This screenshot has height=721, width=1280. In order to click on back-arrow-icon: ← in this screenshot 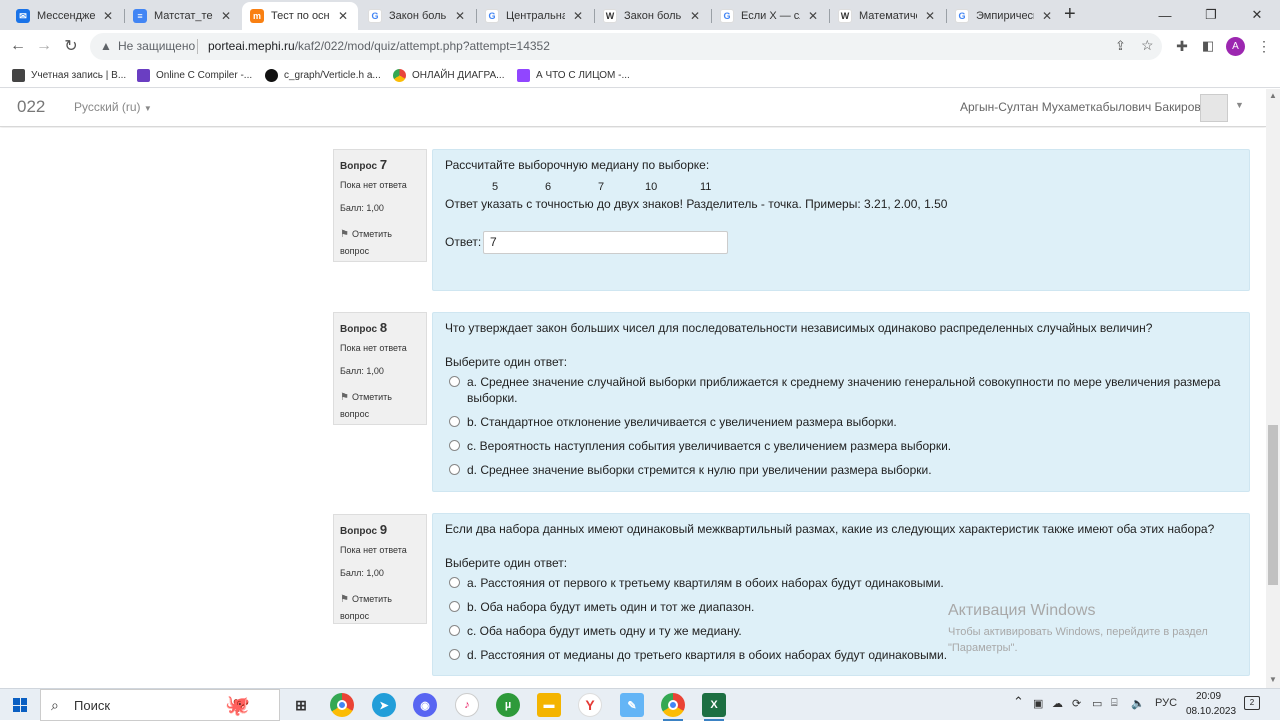, I will do `click(18, 46)`.